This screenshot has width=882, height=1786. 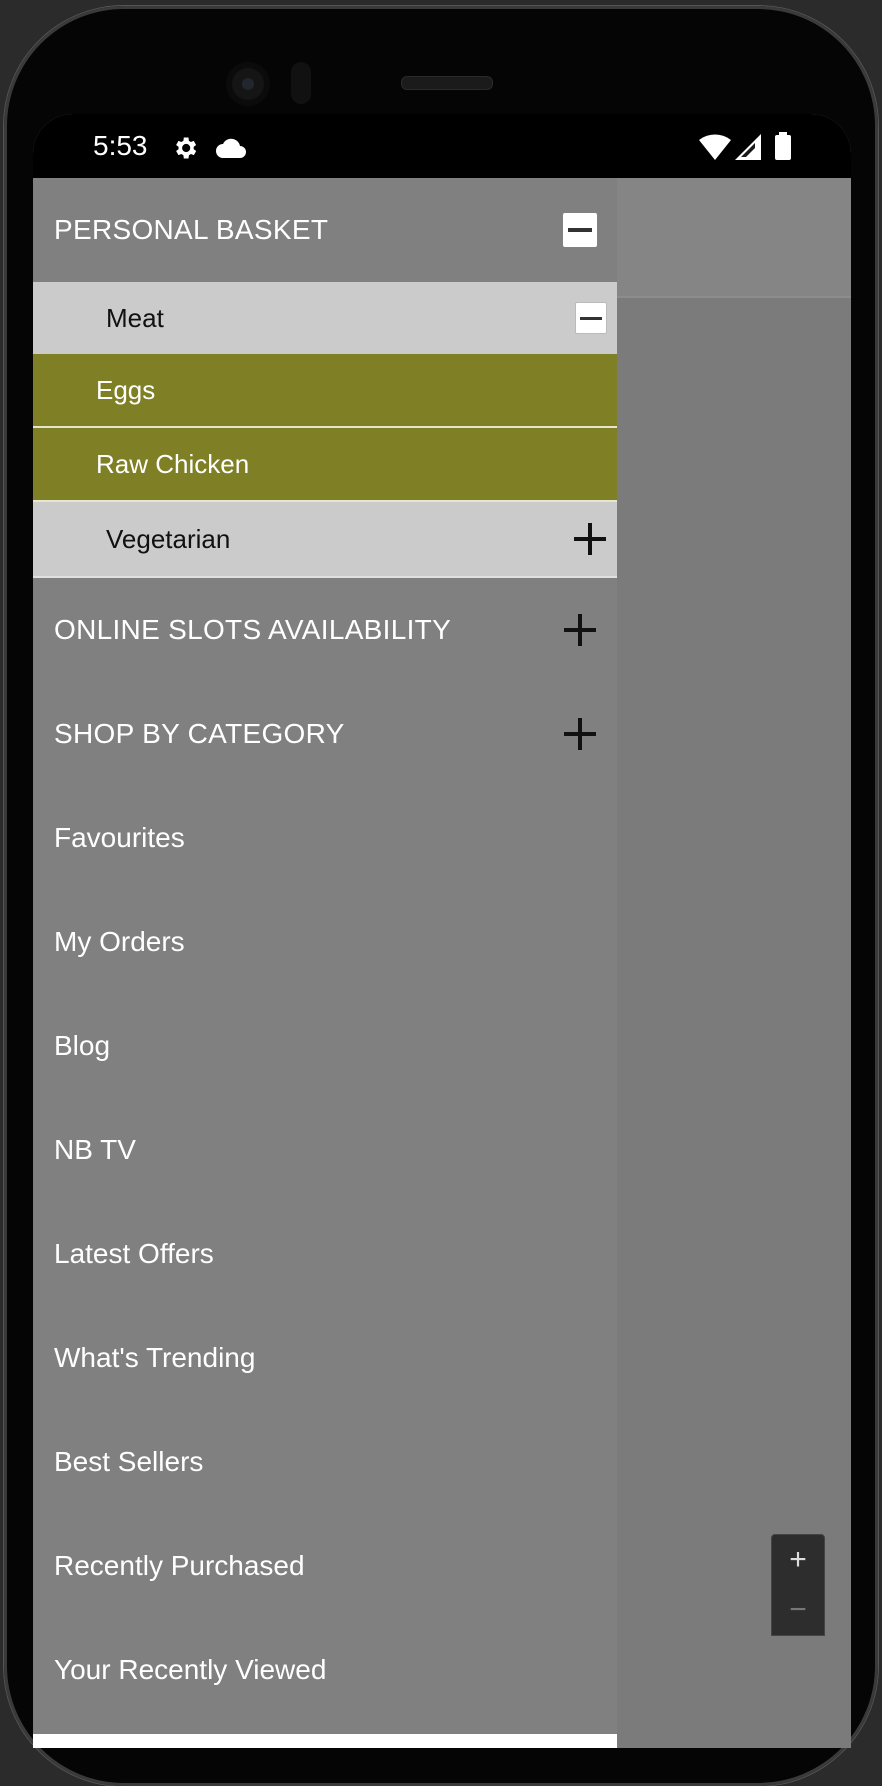 I want to click on drawer-link-nb-tv: NB TV, so click(x=325, y=1150).